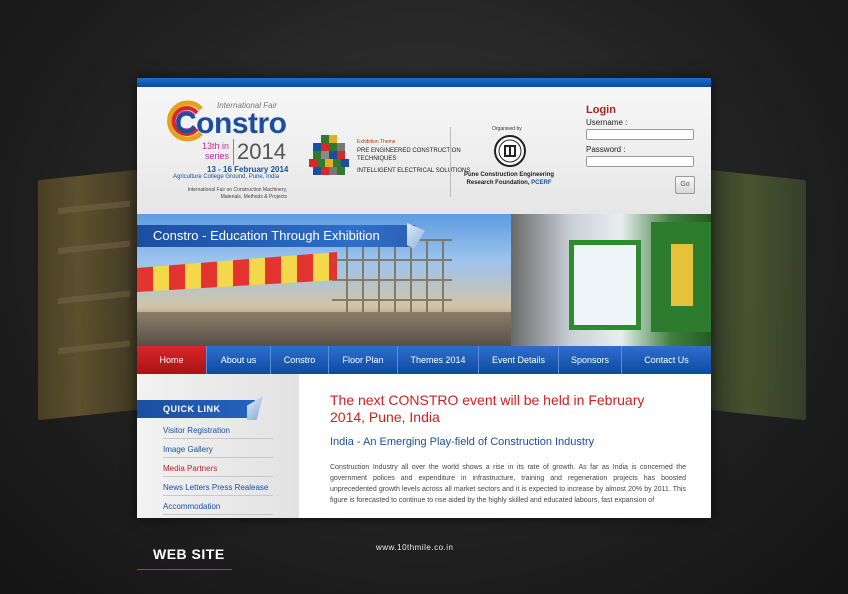  I want to click on password-label: Password :, so click(606, 149).